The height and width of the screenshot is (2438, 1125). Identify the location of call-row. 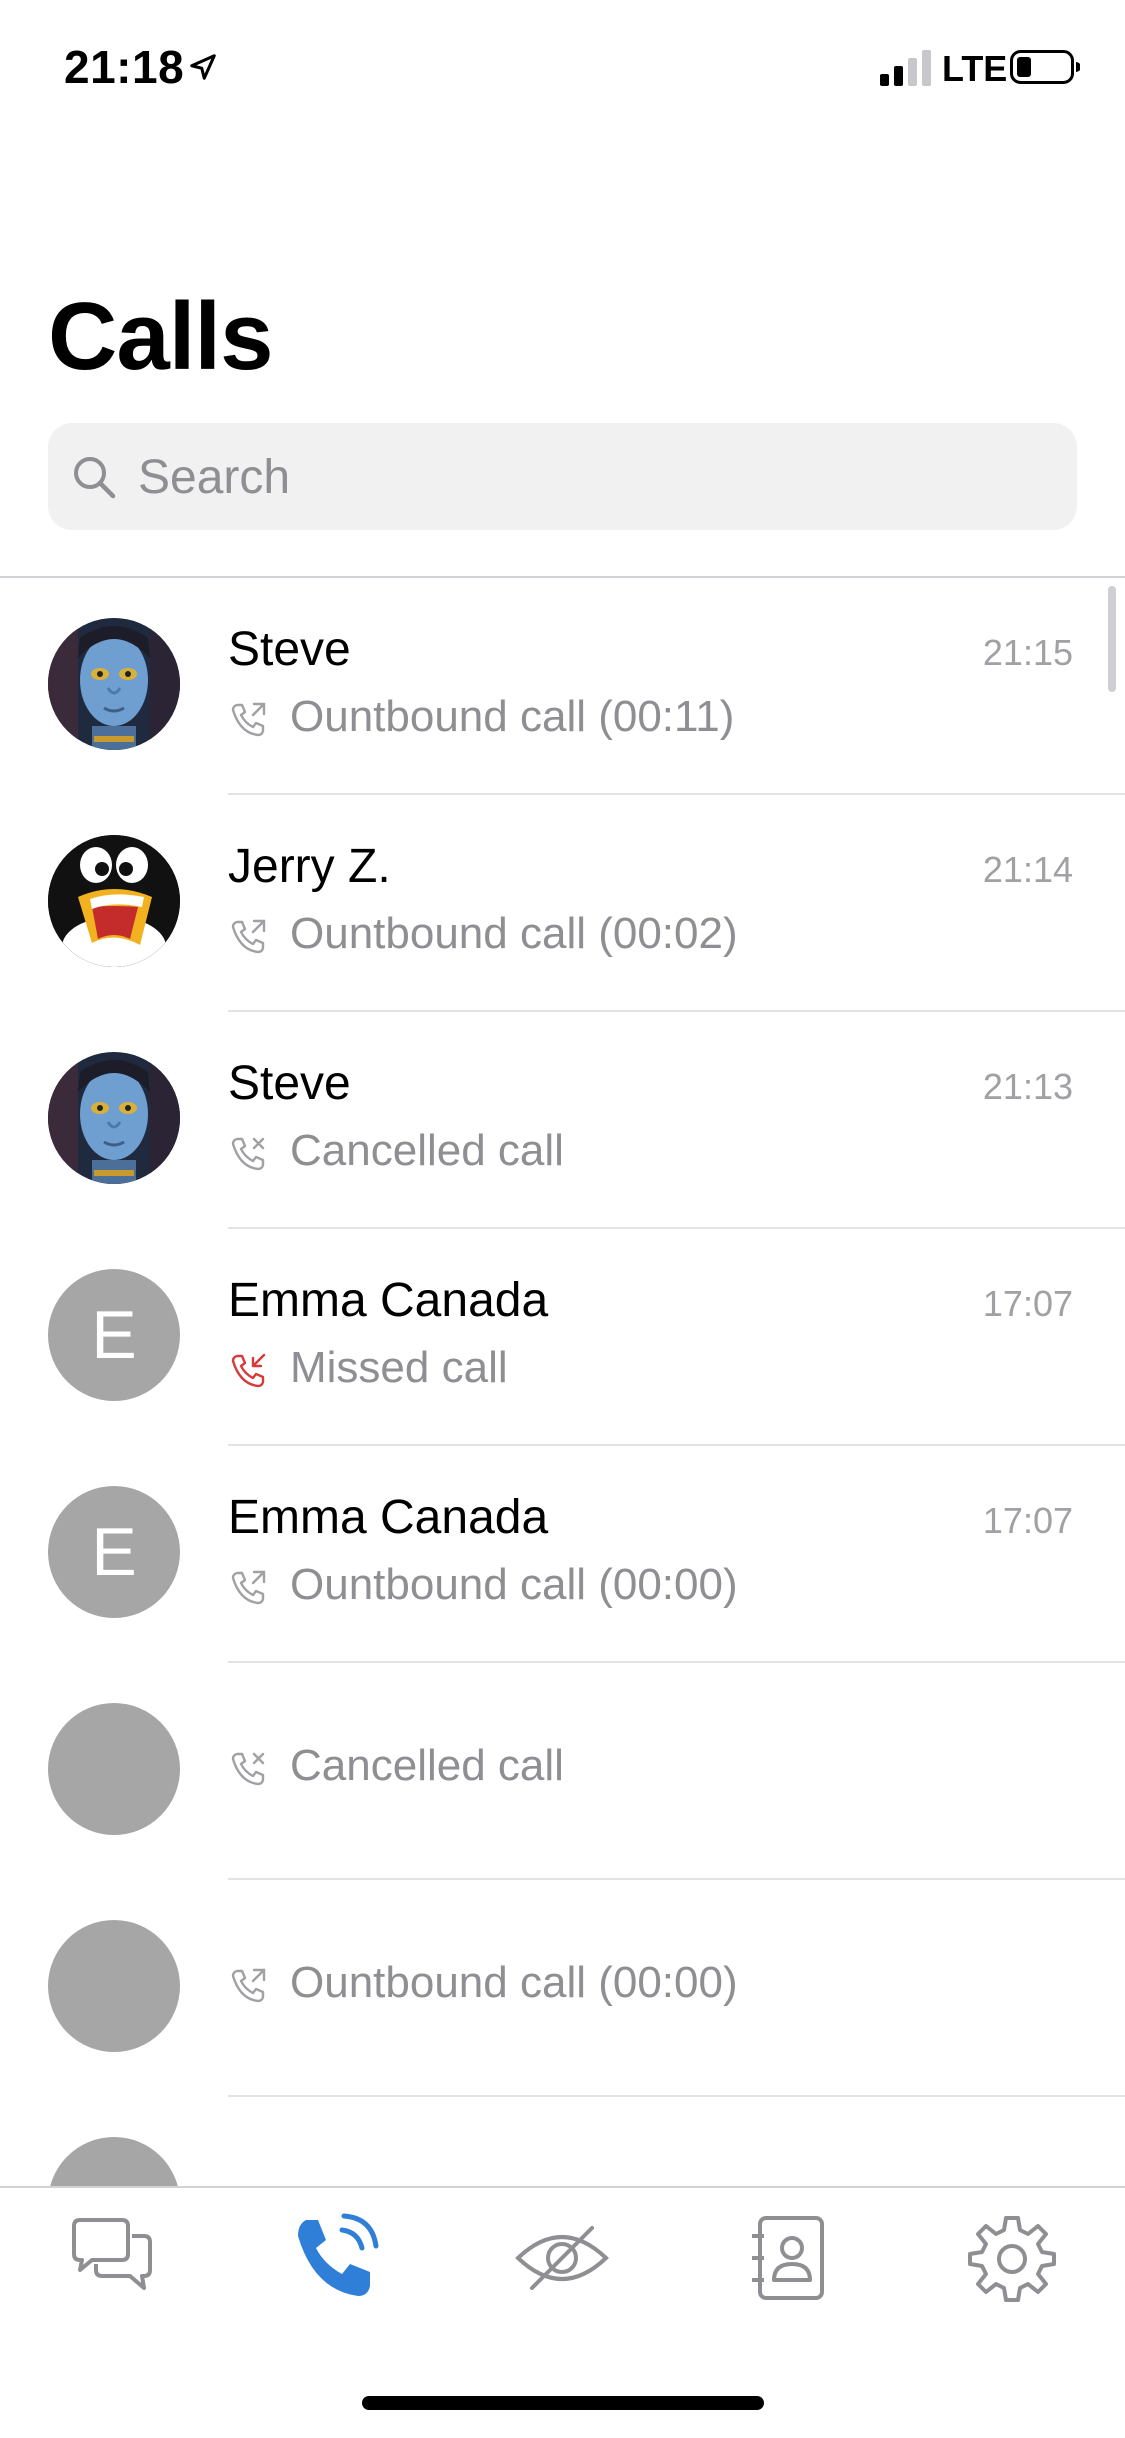
(562, 2141).